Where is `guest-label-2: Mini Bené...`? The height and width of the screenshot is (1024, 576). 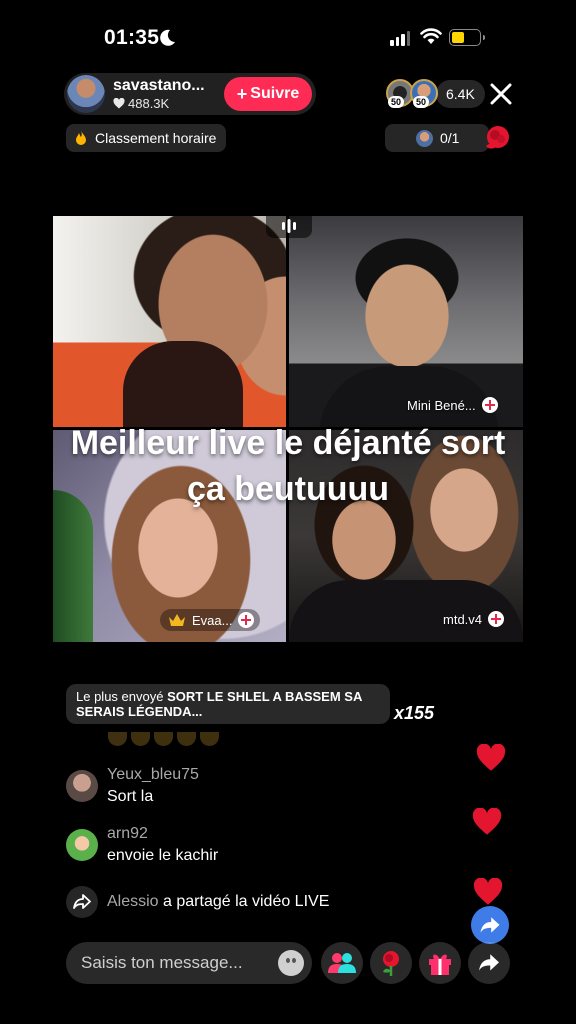
guest-label-2: Mini Bené... is located at coordinates (452, 405).